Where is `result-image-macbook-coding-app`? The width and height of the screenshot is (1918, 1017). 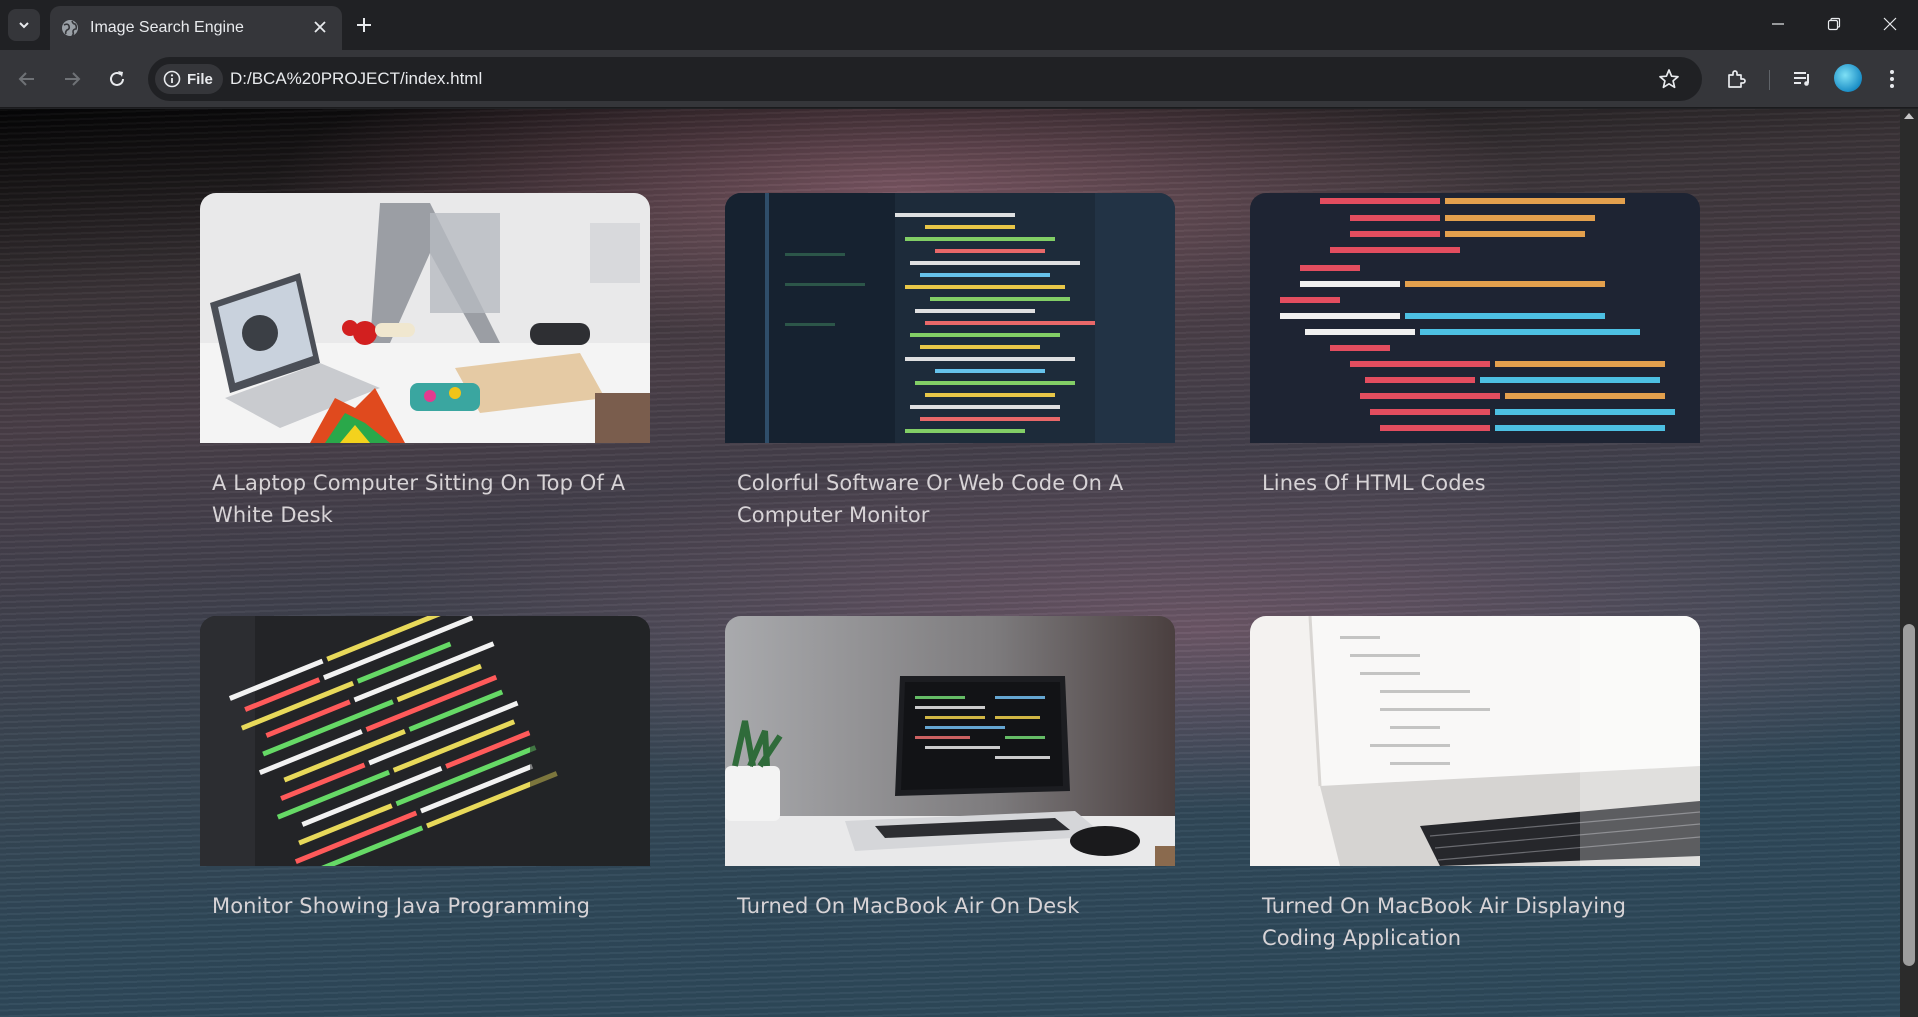 result-image-macbook-coding-app is located at coordinates (1475, 741).